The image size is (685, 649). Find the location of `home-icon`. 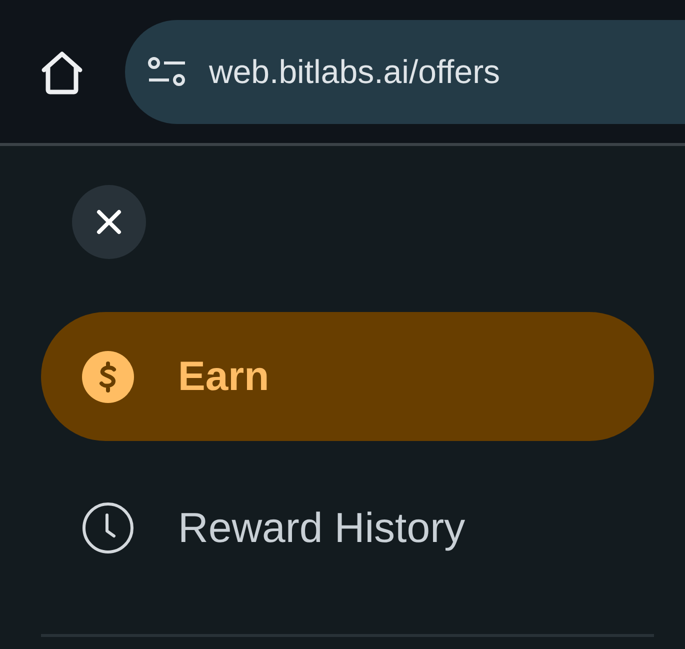

home-icon is located at coordinates (62, 73).